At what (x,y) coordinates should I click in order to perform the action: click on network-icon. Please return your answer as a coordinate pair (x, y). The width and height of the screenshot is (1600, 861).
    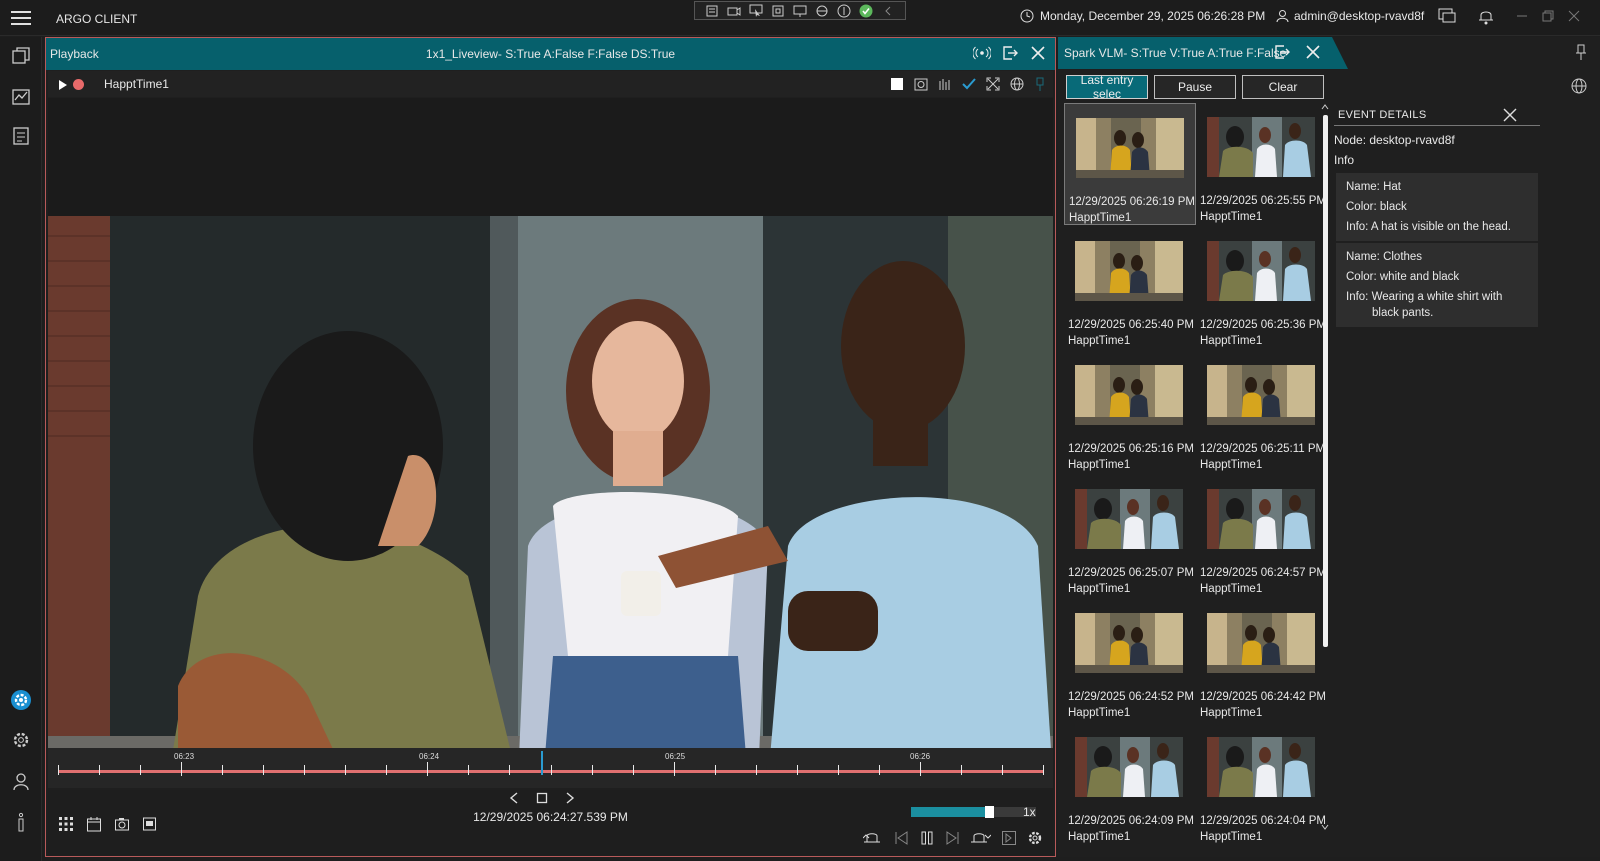
    Looking at the image, I should click on (822, 11).